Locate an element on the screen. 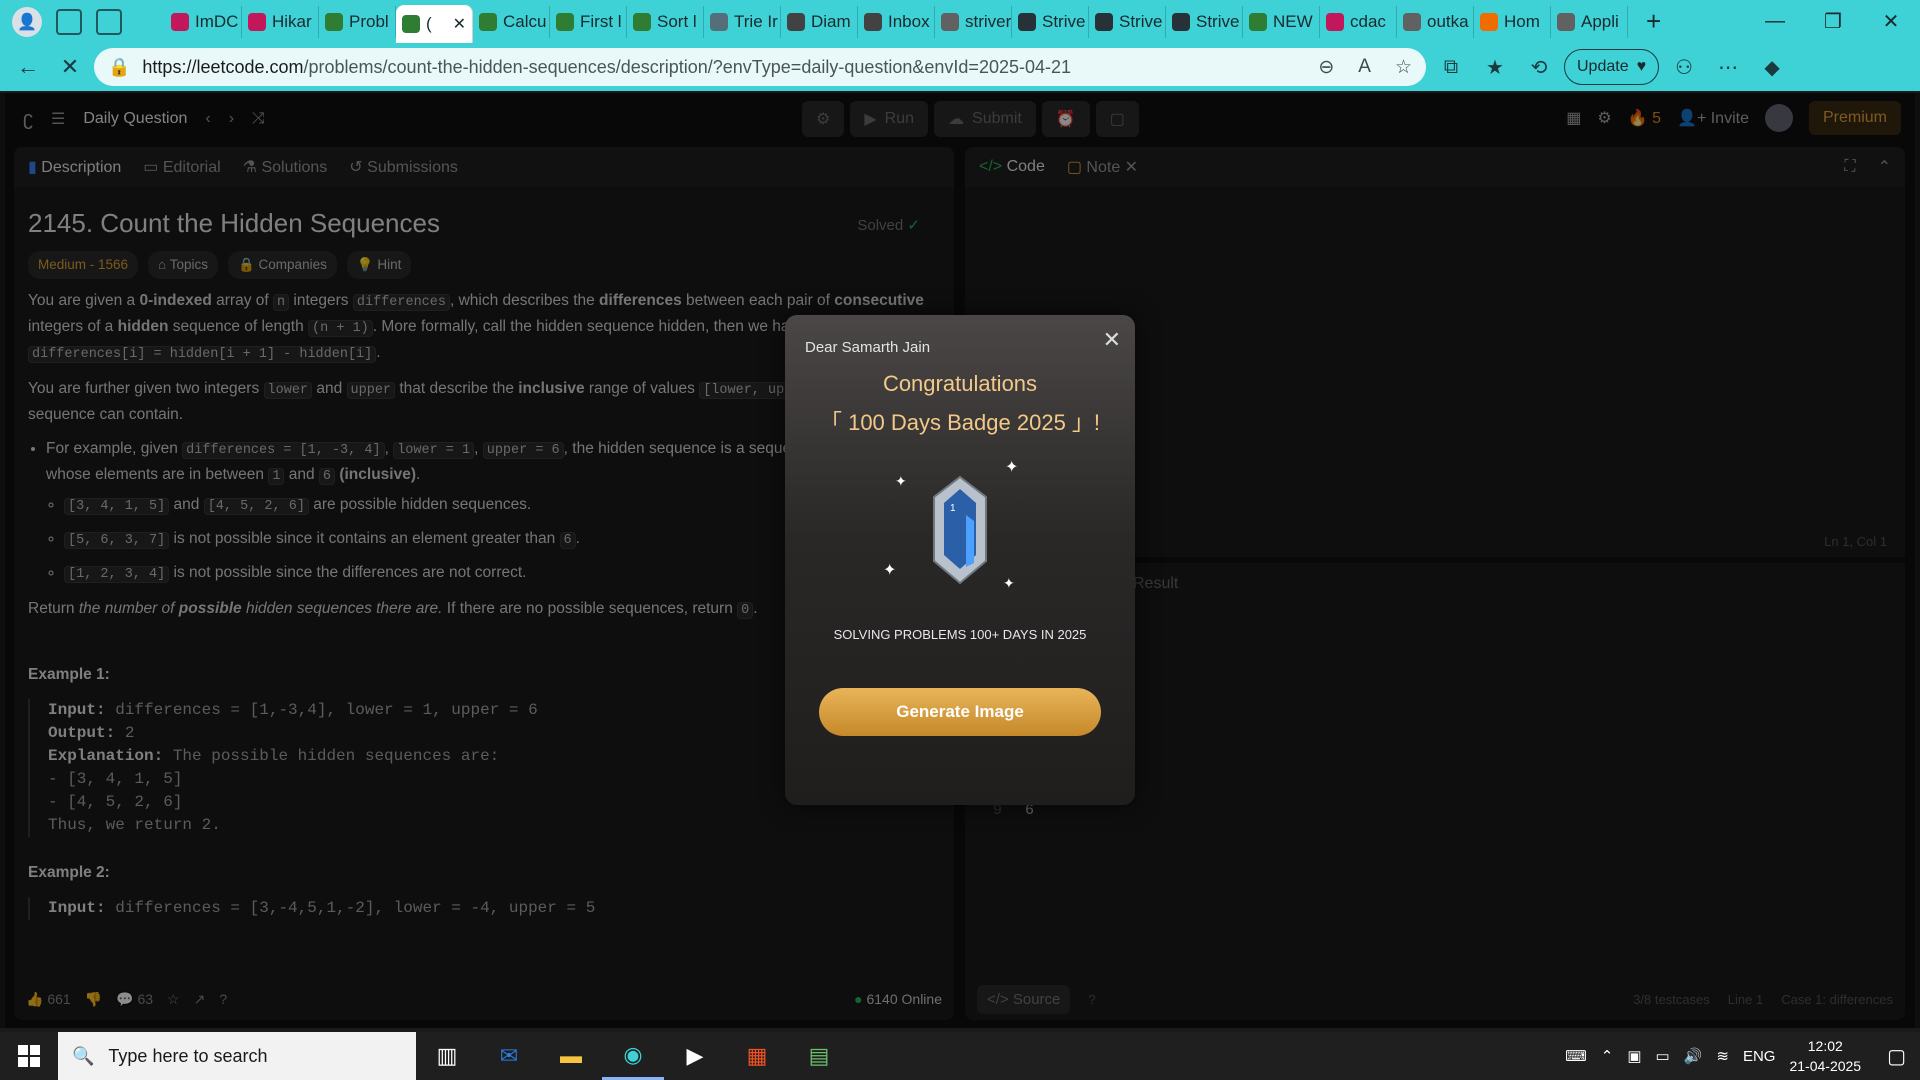 This screenshot has width=1920, height=1080. edge-icon: ◉ is located at coordinates (633, 1056).